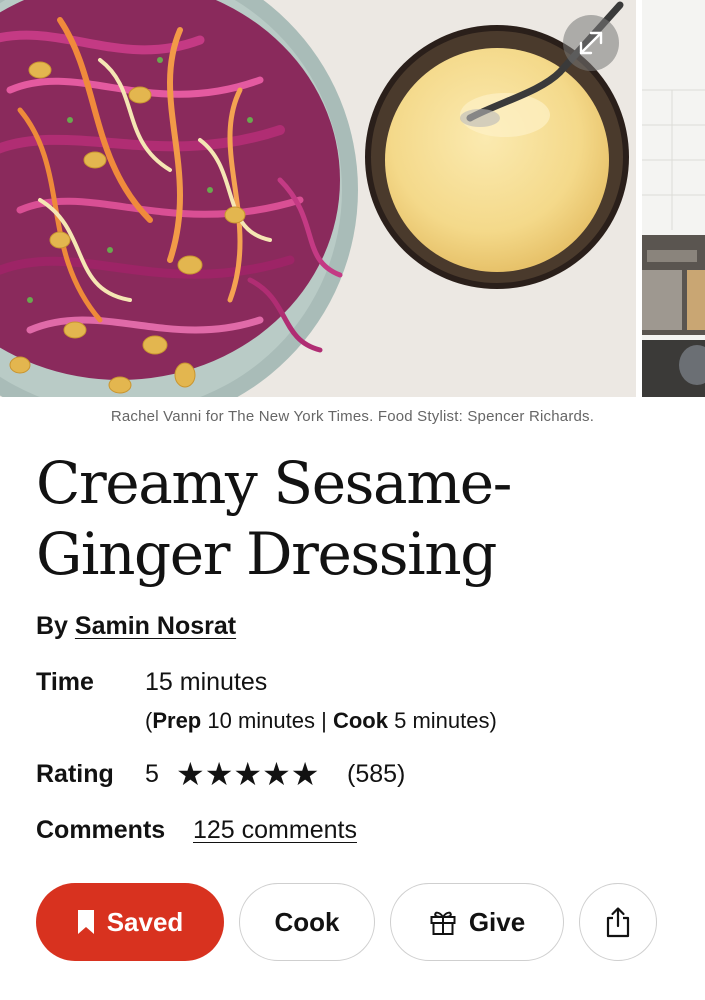 The height and width of the screenshot is (1000, 705). I want to click on time-breakdown: (Prep 10 minutes | Cook 5 minutes), so click(321, 720).